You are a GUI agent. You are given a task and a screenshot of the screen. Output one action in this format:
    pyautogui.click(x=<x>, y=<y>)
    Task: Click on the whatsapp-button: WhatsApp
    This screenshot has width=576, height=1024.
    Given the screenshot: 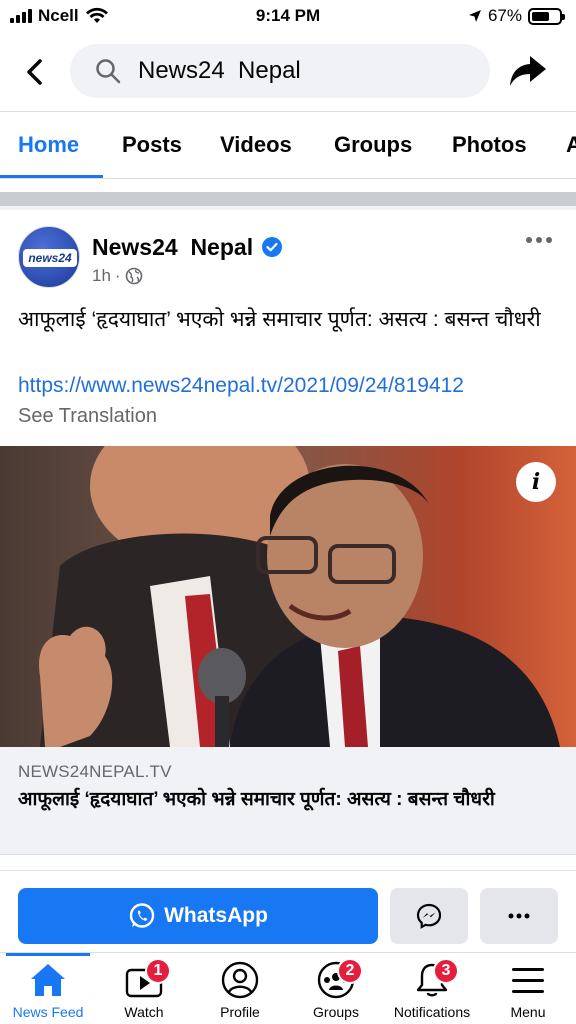 What is the action you would take?
    pyautogui.click(x=198, y=916)
    